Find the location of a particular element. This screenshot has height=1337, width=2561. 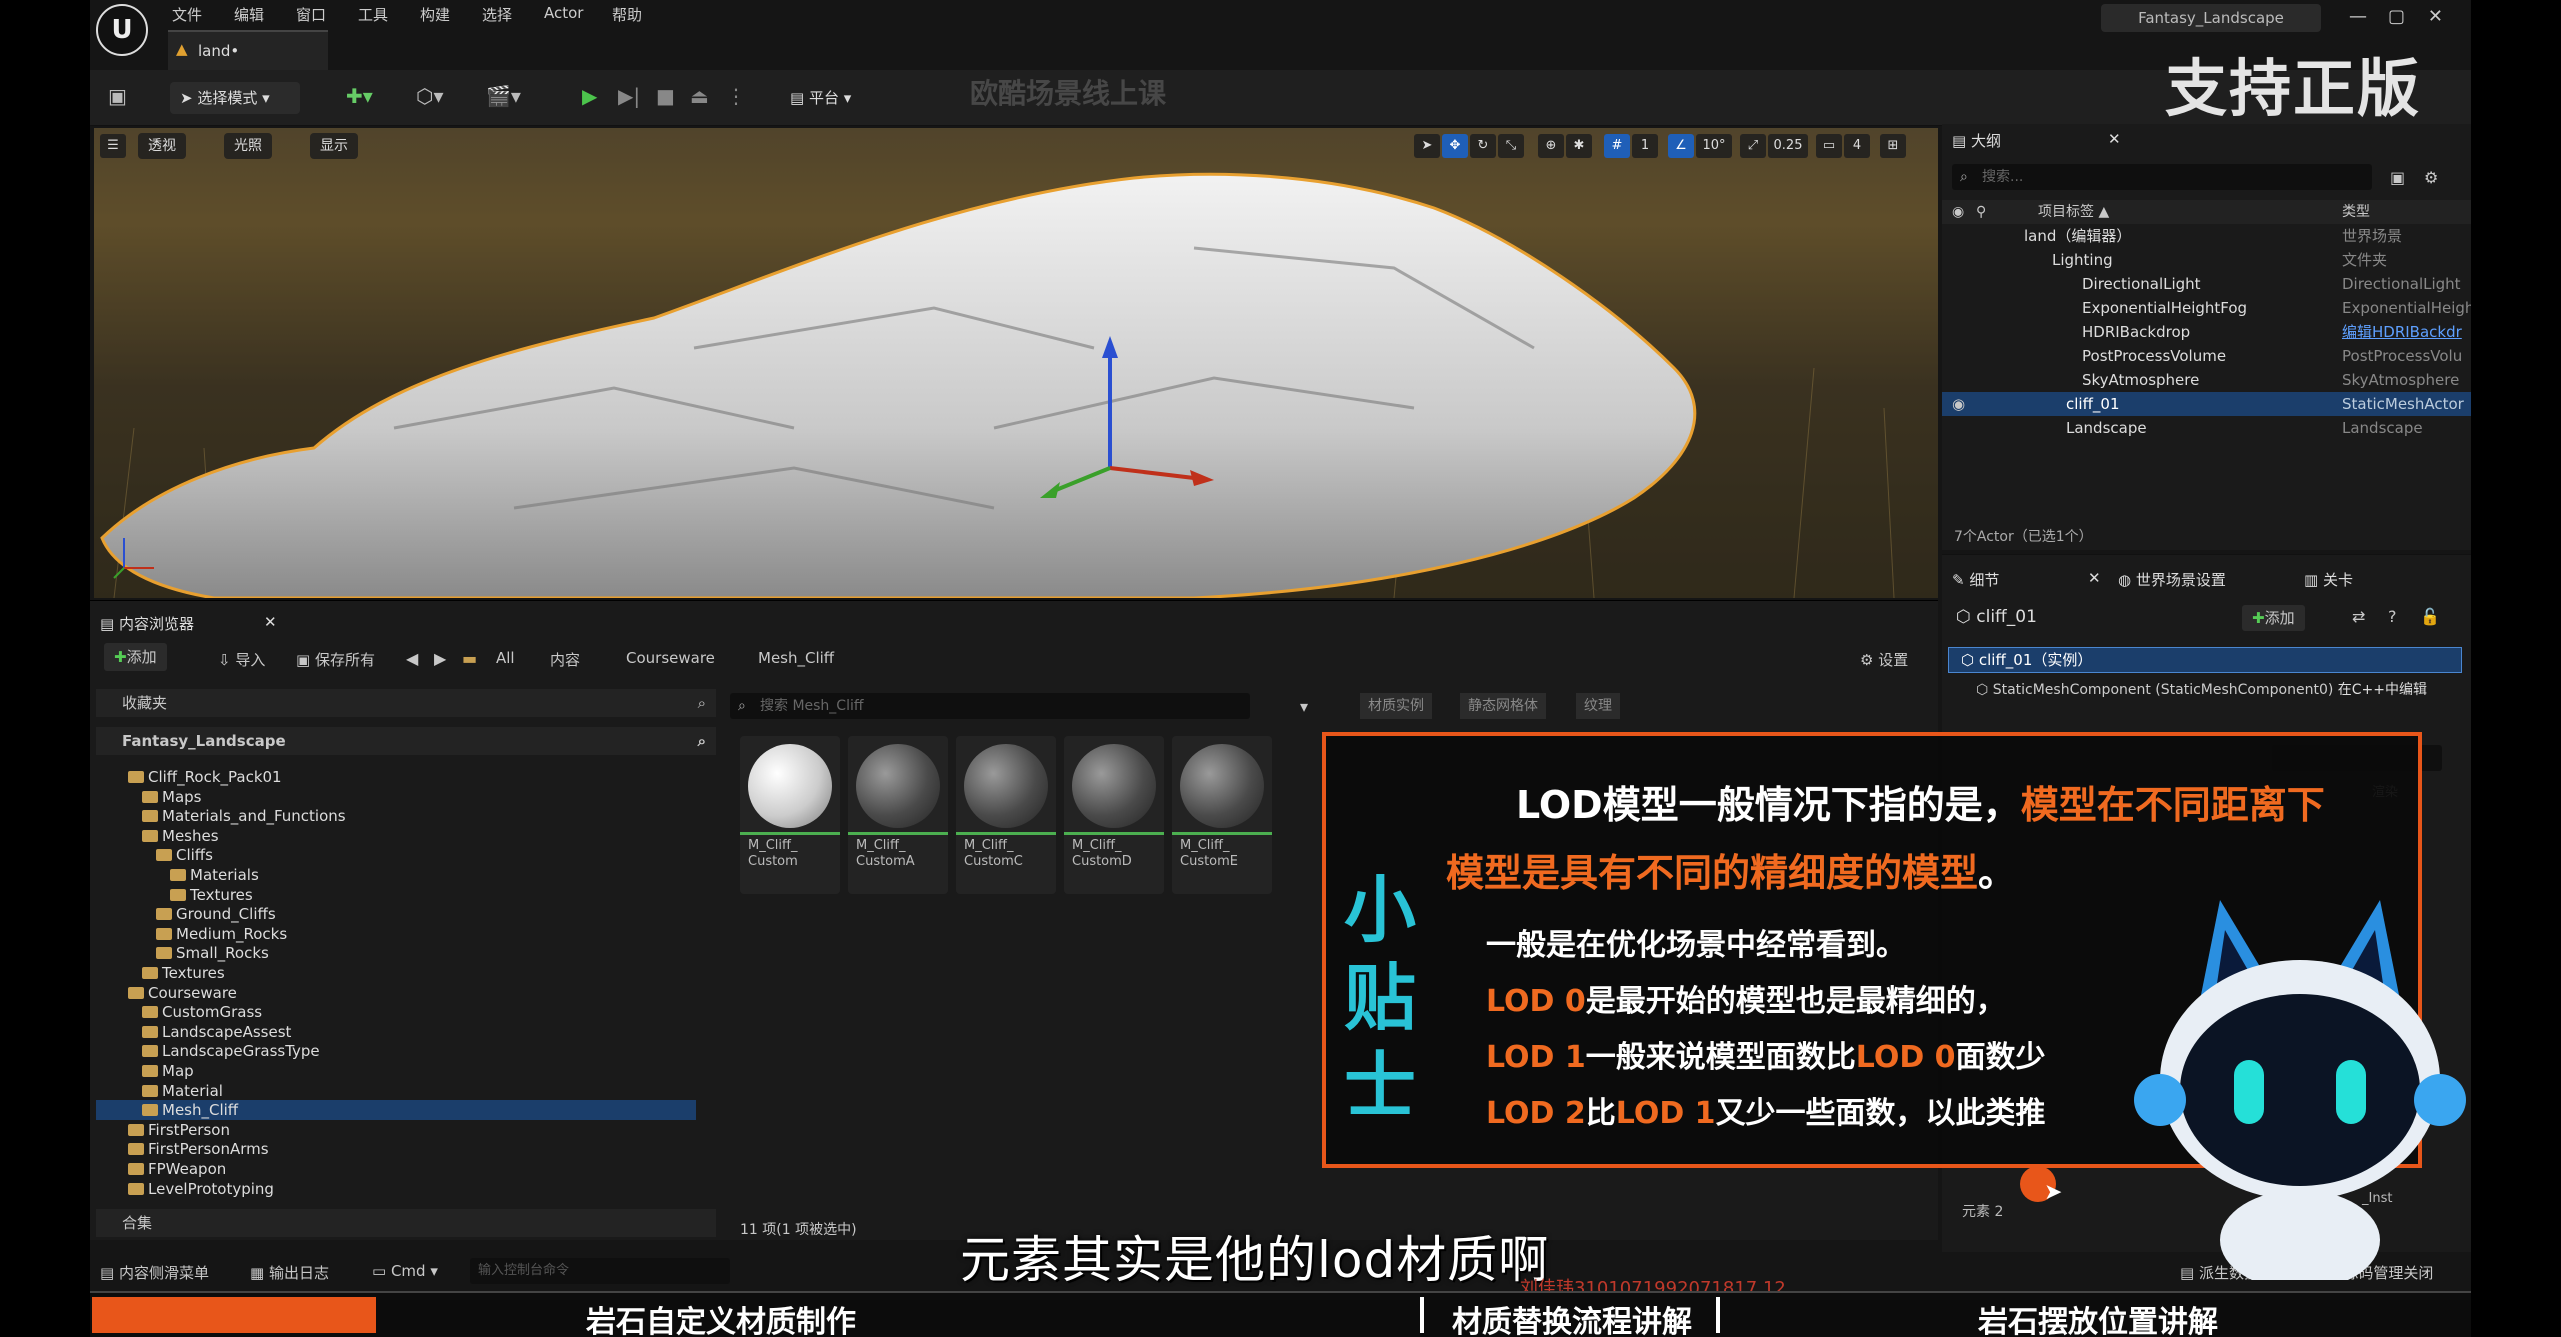

lock-icon: 🔓 is located at coordinates (2430, 616).